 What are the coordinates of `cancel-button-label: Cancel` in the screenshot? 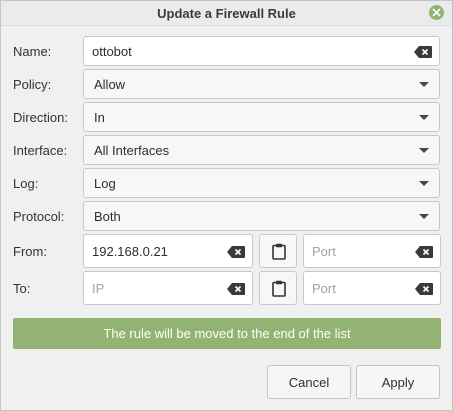 It's located at (309, 382).